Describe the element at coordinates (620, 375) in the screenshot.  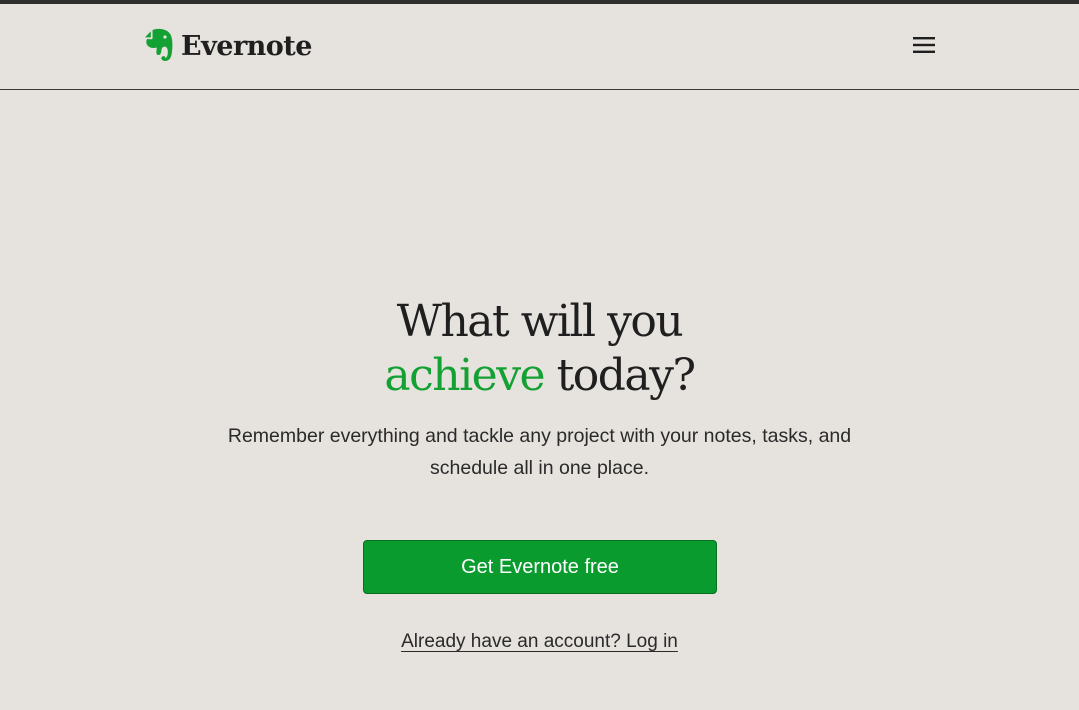
I see `headline-rest: today?` at that location.